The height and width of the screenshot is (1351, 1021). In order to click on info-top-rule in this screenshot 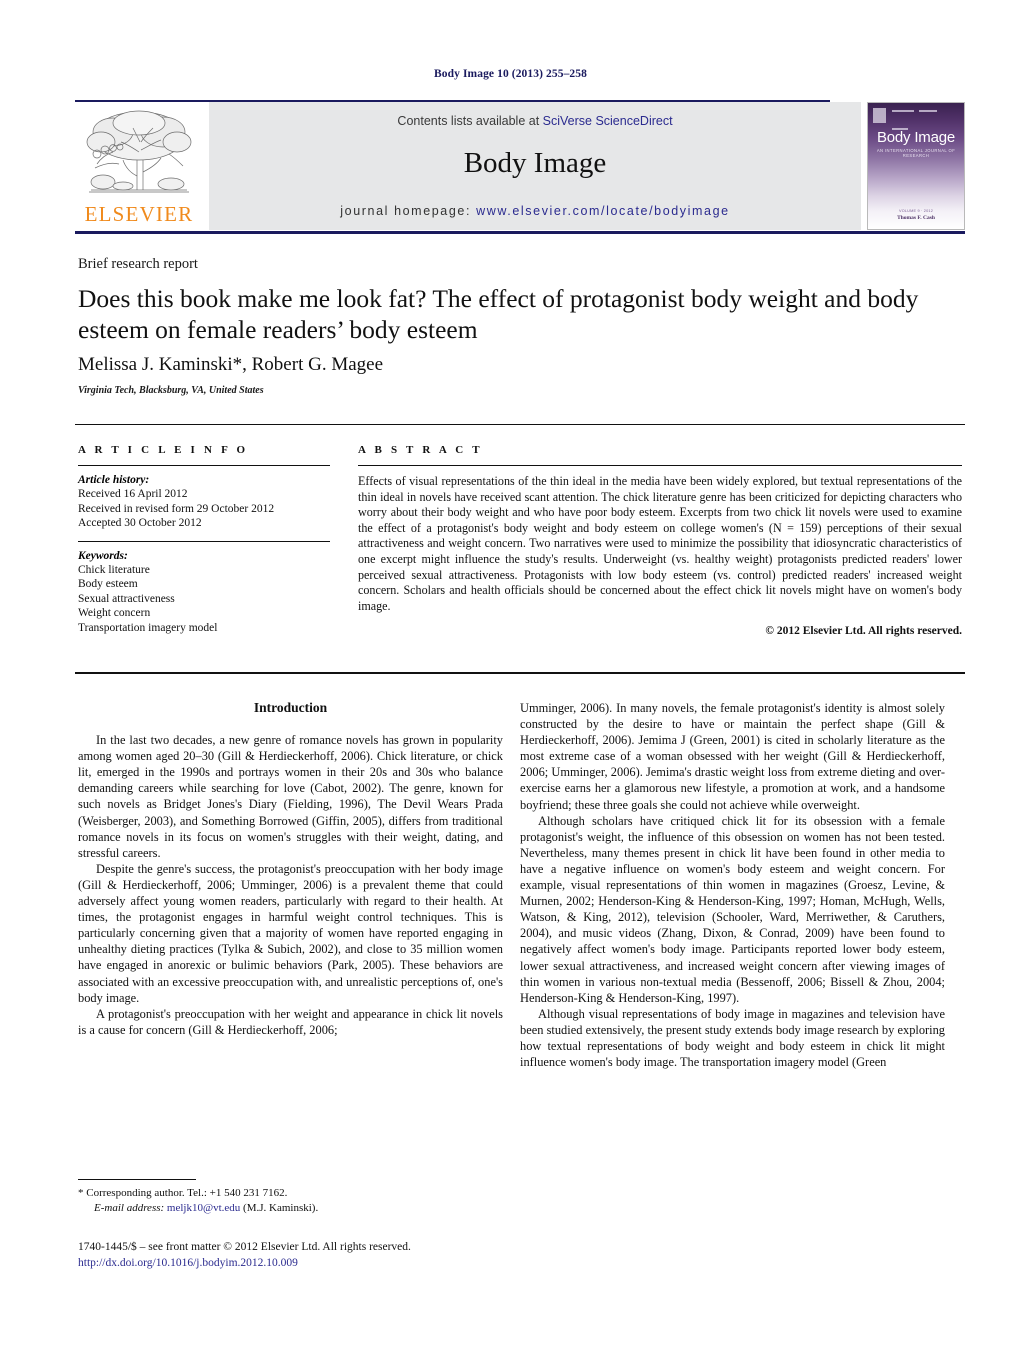, I will do `click(520, 424)`.